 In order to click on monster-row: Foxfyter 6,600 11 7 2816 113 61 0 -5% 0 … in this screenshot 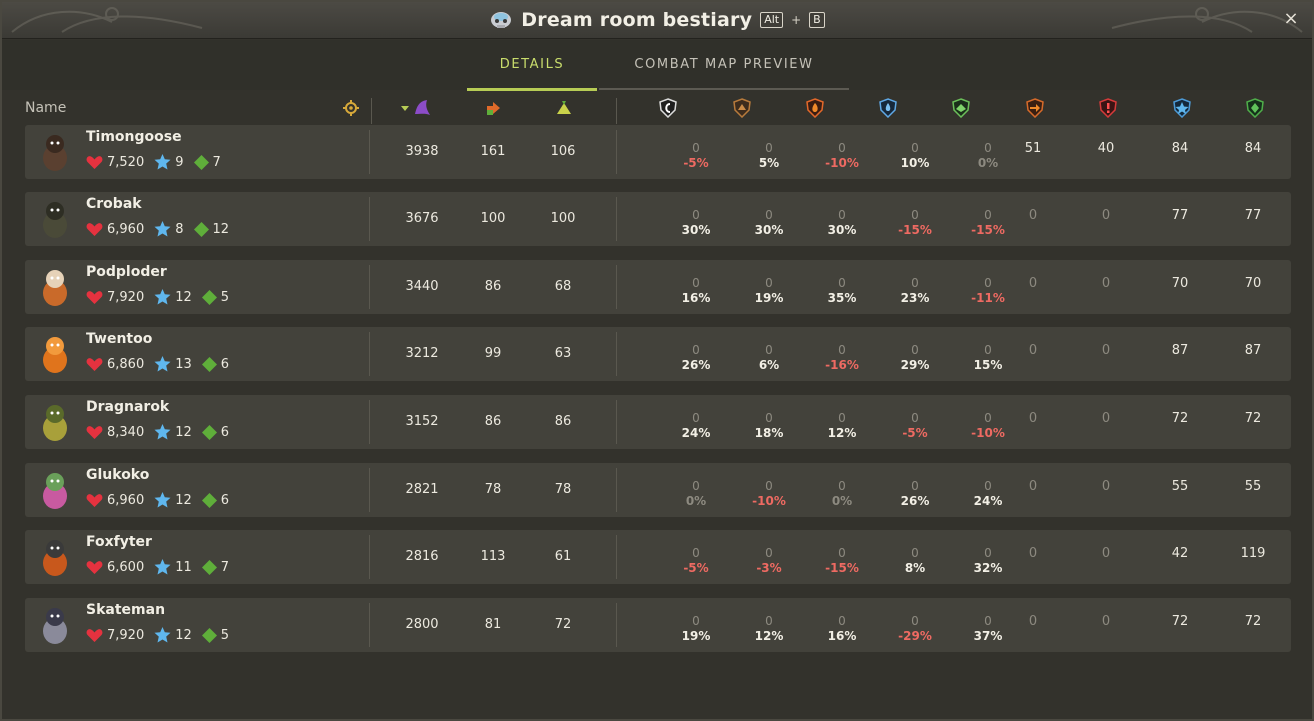, I will do `click(658, 557)`.